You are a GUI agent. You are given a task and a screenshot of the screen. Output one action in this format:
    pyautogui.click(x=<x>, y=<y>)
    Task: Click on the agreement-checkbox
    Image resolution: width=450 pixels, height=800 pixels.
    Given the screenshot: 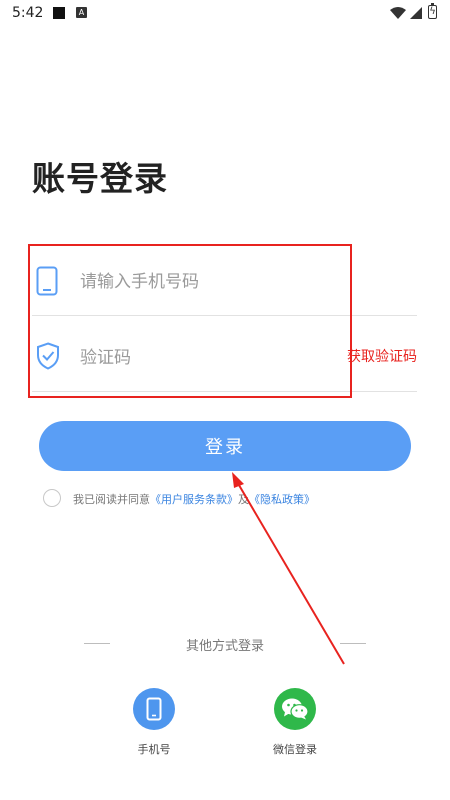 What is the action you would take?
    pyautogui.click(x=52, y=498)
    